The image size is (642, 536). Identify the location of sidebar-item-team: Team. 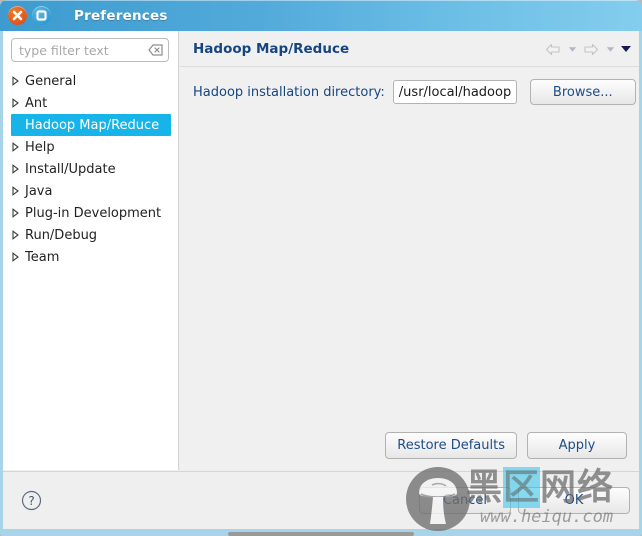
(91, 257).